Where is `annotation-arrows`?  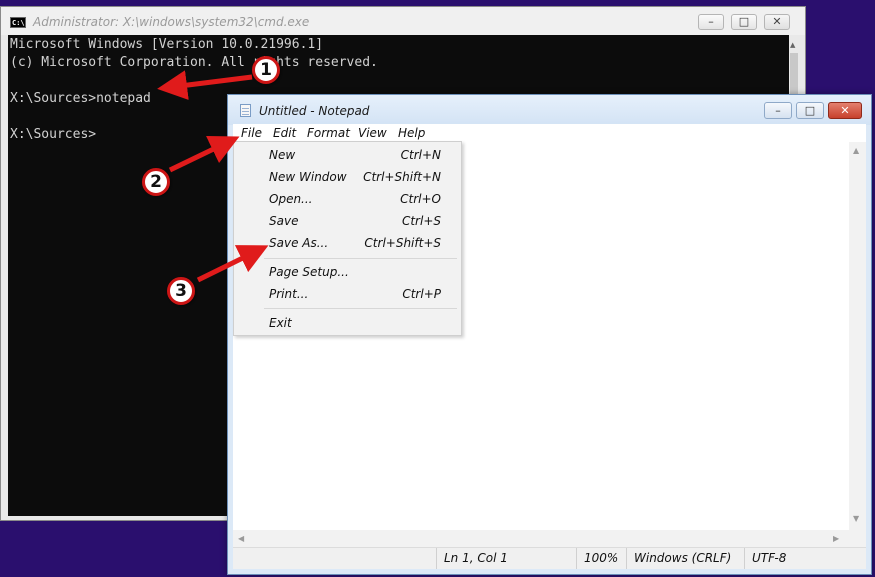 annotation-arrows is located at coordinates (213, 176).